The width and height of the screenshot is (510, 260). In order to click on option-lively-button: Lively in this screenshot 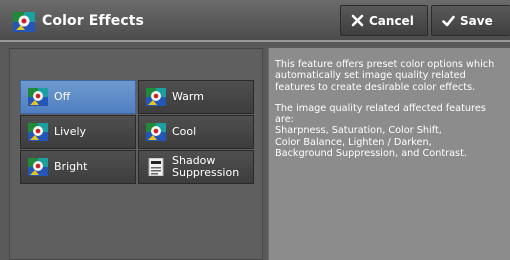, I will do `click(78, 132)`.